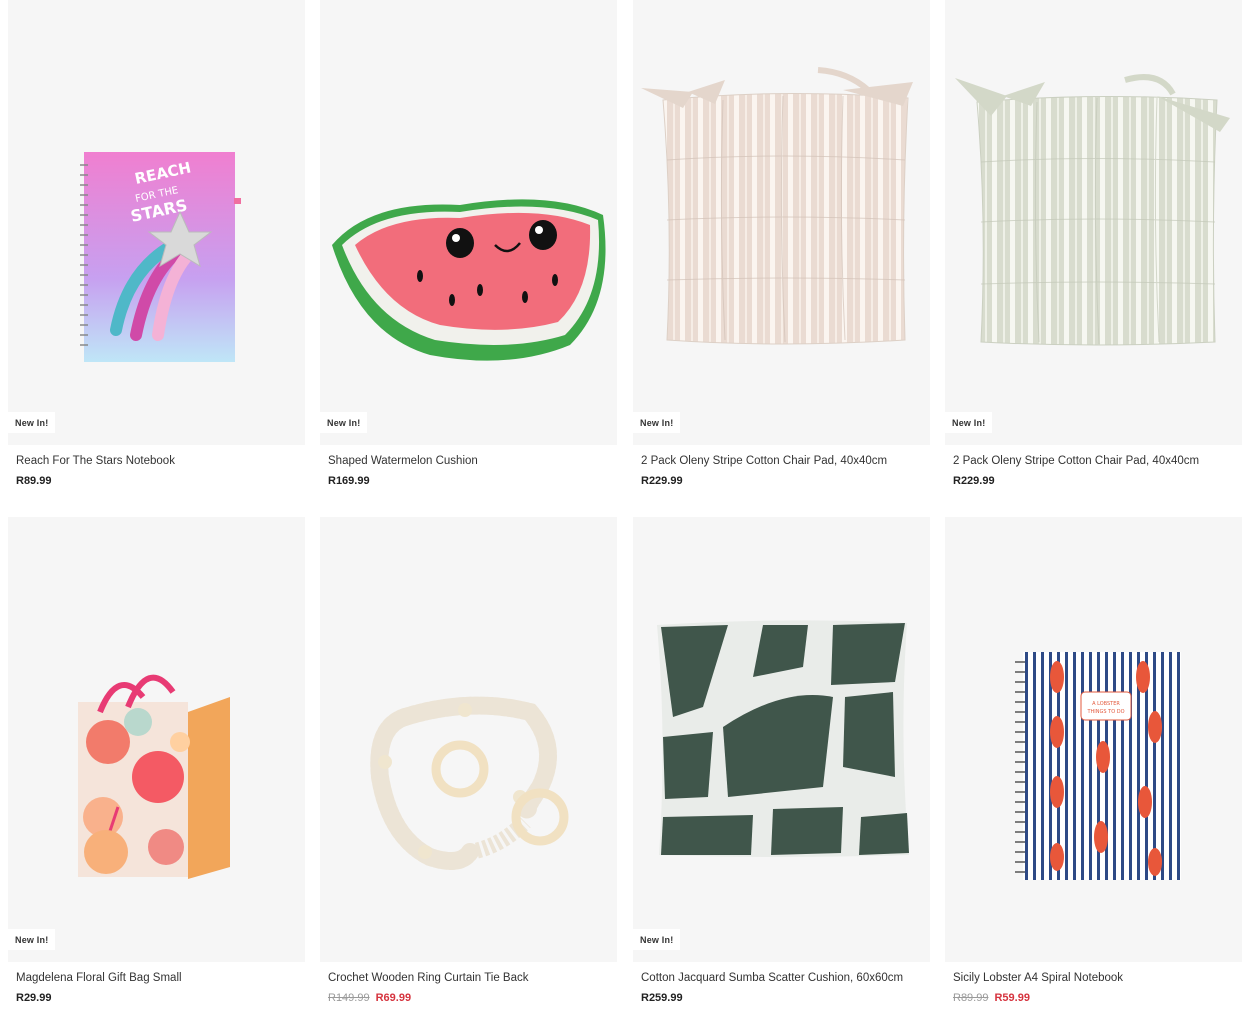 This screenshot has height=1034, width=1250. I want to click on sale-price: R59.99, so click(1012, 998).